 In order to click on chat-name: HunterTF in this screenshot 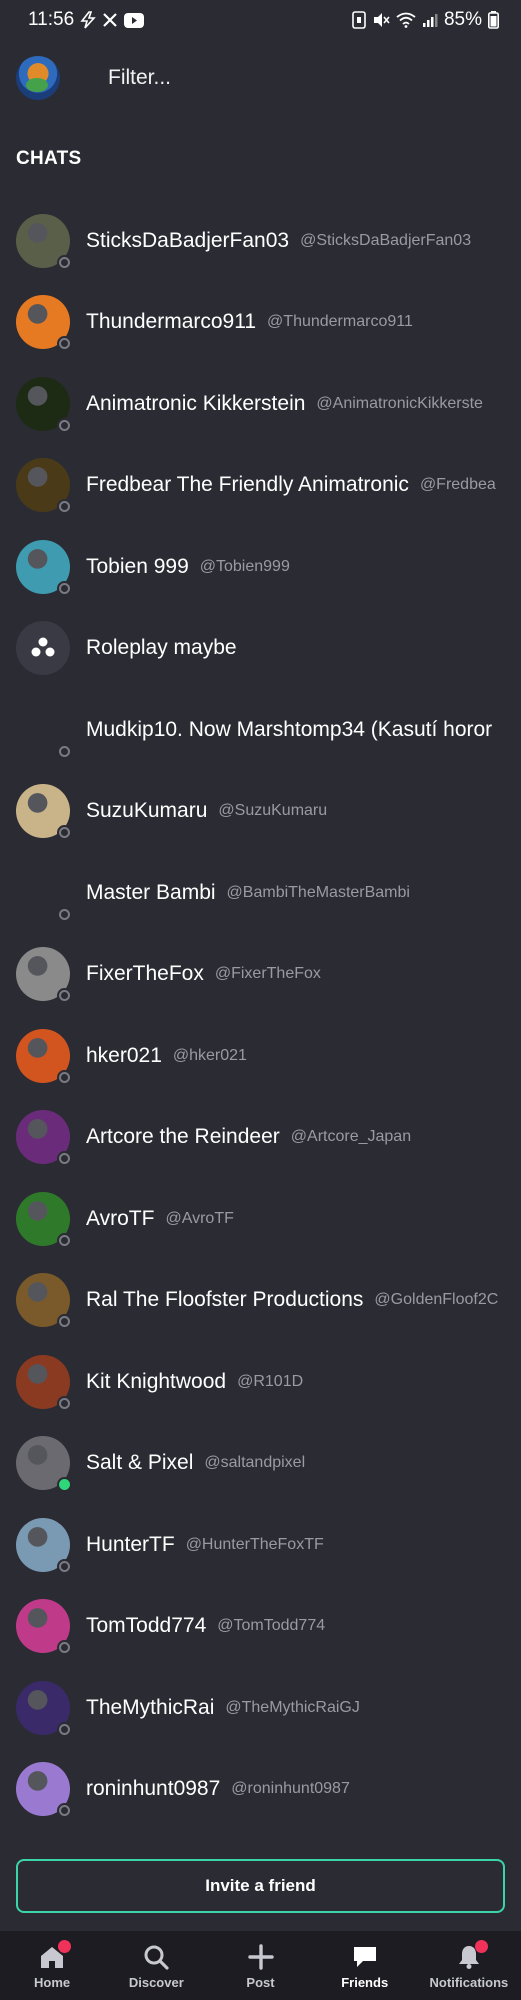, I will do `click(130, 1544)`.